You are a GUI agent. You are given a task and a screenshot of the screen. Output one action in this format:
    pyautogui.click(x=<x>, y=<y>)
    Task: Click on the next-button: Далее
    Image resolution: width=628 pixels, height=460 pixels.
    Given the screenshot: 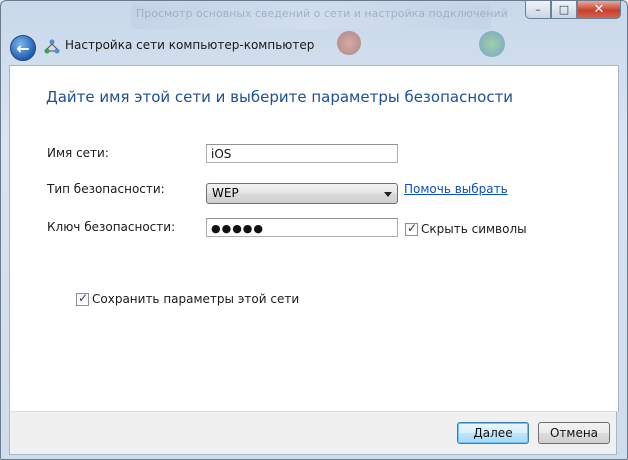 What is the action you would take?
    pyautogui.click(x=493, y=433)
    